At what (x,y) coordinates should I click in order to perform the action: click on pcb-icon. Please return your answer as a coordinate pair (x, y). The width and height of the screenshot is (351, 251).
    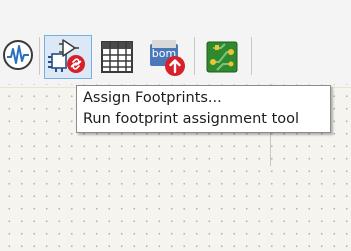
    Looking at the image, I should click on (222, 57).